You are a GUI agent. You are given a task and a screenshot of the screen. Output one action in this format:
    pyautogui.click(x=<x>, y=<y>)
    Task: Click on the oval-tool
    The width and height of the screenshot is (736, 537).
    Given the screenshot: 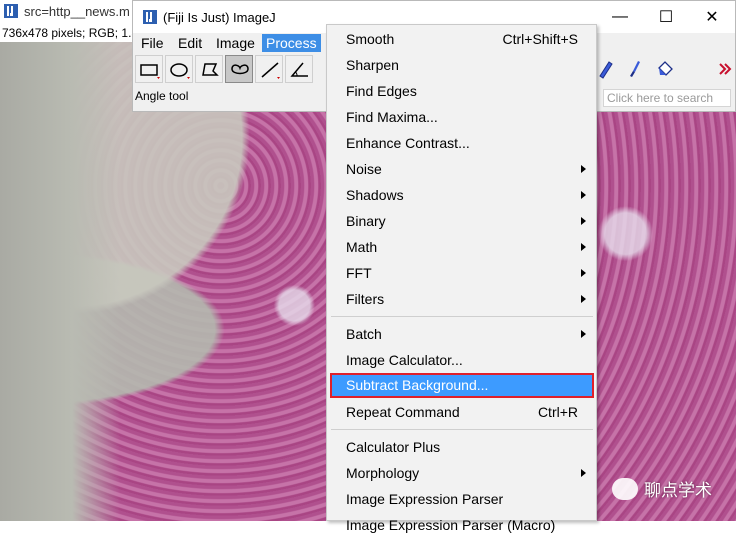 What is the action you would take?
    pyautogui.click(x=179, y=69)
    